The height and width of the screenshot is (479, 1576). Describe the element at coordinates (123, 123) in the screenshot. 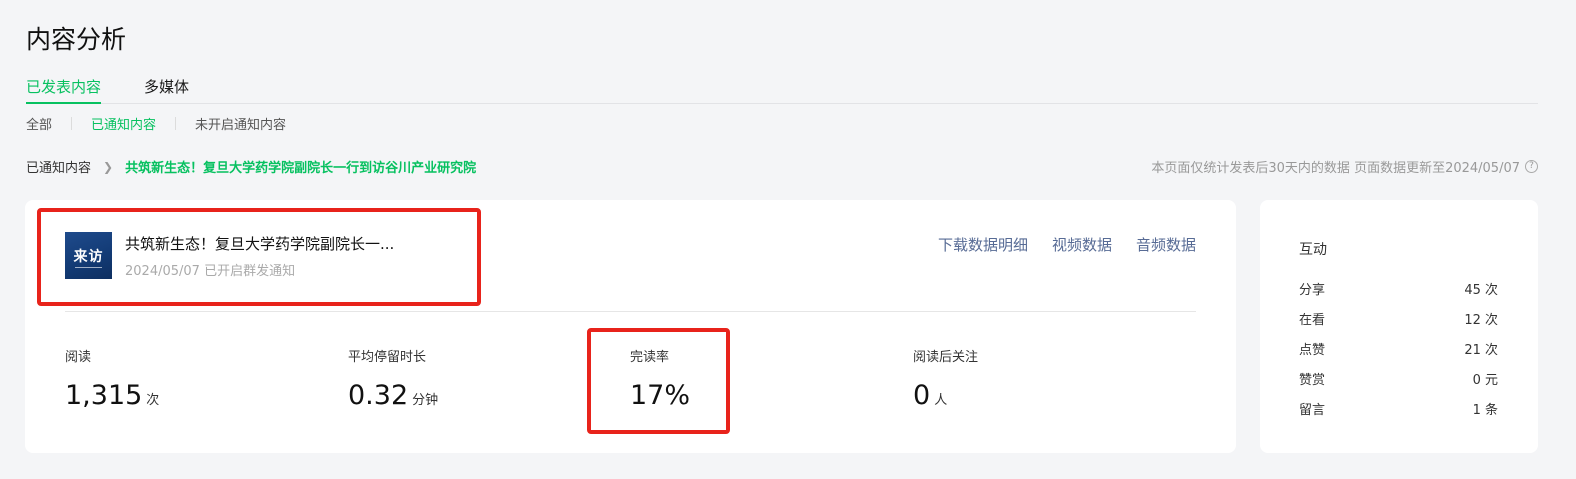

I see `subtab-notified: 已通知内容` at that location.